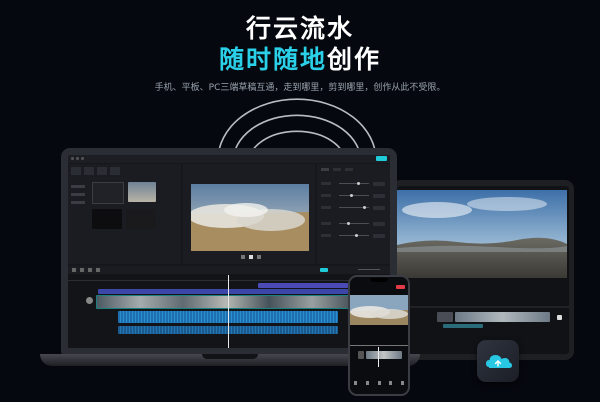  Describe the element at coordinates (230, 356) in the screenshot. I see `laptop-notch` at that location.